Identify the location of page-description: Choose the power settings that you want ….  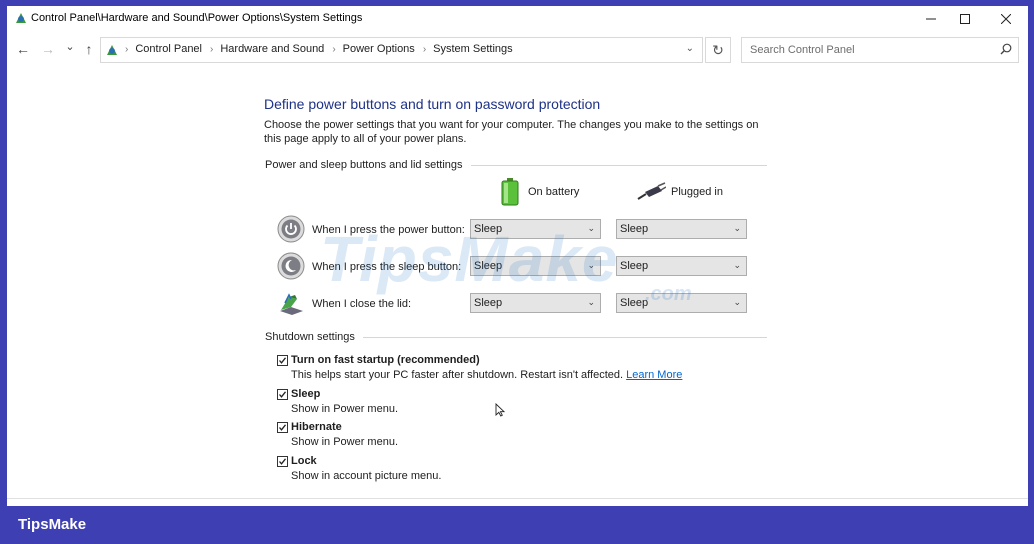
(511, 132).